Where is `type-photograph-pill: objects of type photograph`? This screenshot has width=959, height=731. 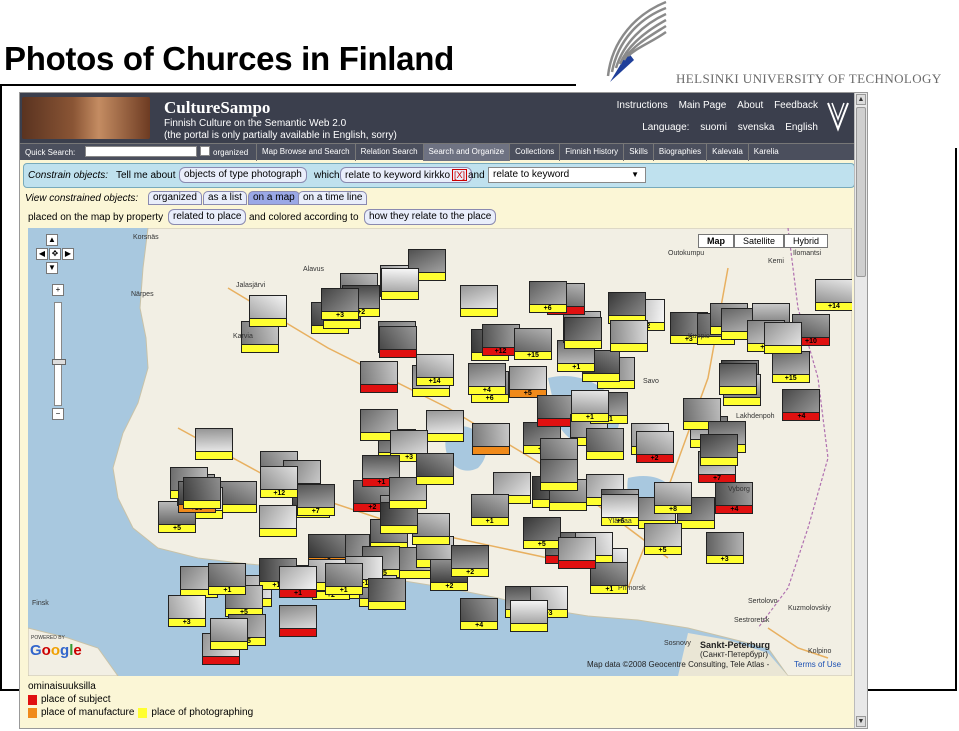
type-photograph-pill: objects of type photograph is located at coordinates (243, 175).